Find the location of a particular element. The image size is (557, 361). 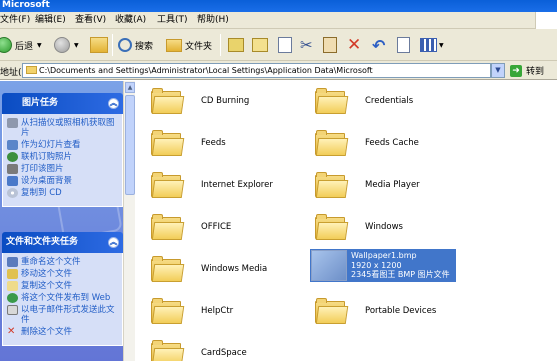

folders-button: 文件夹 is located at coordinates (189, 45).